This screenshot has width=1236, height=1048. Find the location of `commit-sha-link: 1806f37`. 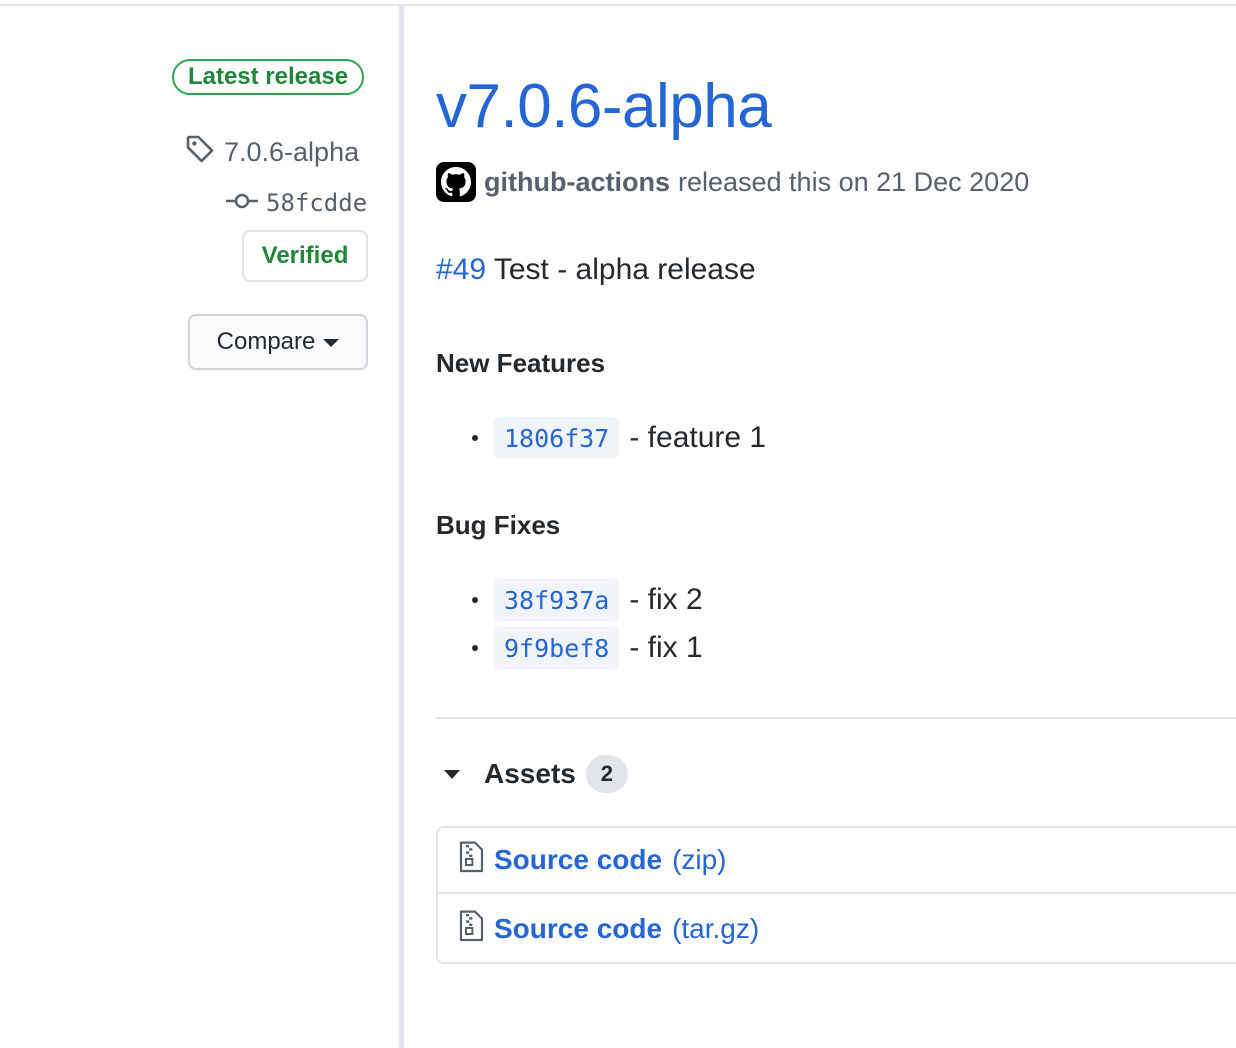

commit-sha-link: 1806f37 is located at coordinates (557, 438).